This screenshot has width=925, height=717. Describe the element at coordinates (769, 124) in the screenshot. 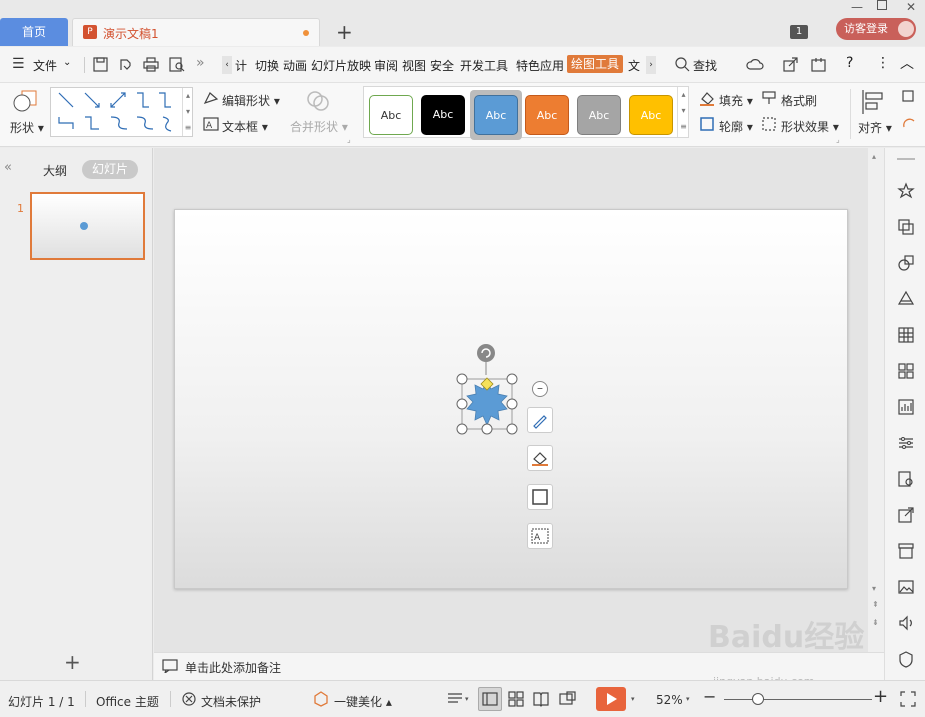

I see `shape-effect-icon` at that location.